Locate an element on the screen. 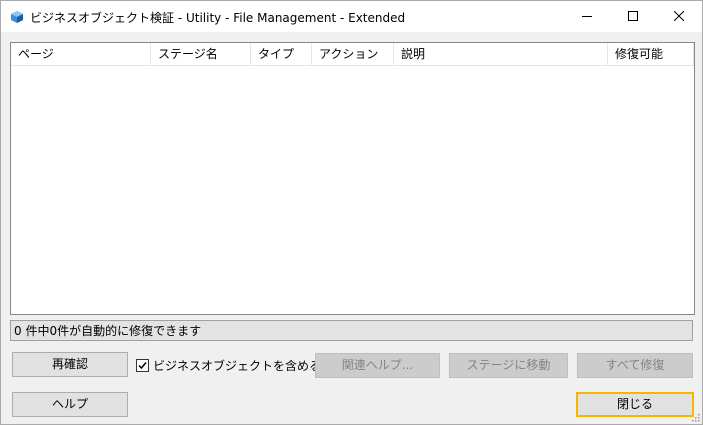 The image size is (703, 425). maximize-icon is located at coordinates (633, 16).